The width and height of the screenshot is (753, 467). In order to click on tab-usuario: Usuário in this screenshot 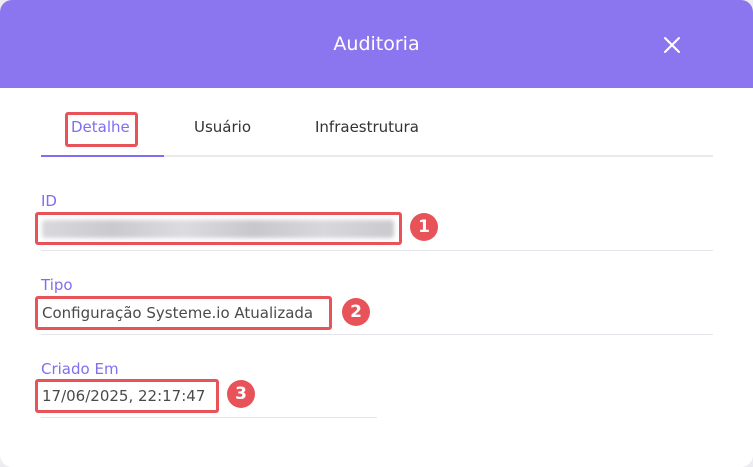, I will do `click(222, 127)`.